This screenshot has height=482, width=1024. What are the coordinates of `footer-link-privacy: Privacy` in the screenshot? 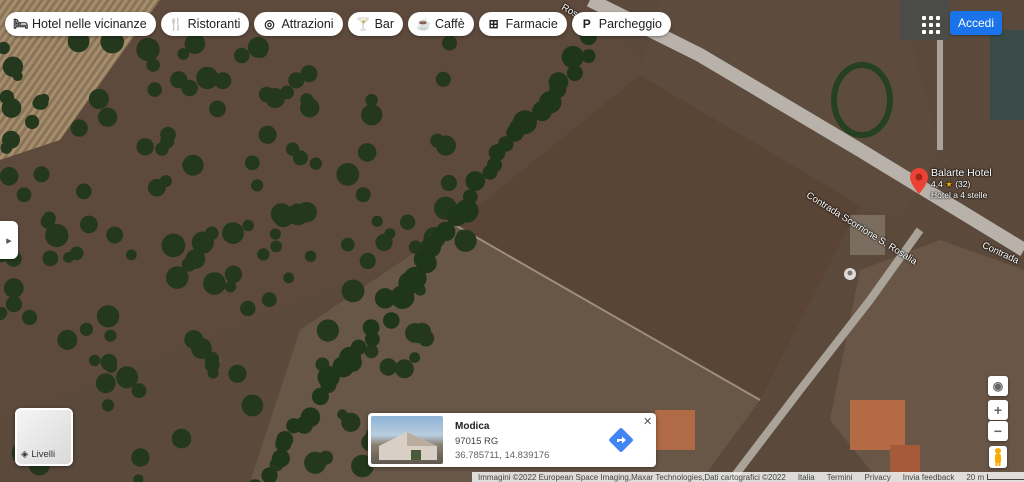 It's located at (878, 477).